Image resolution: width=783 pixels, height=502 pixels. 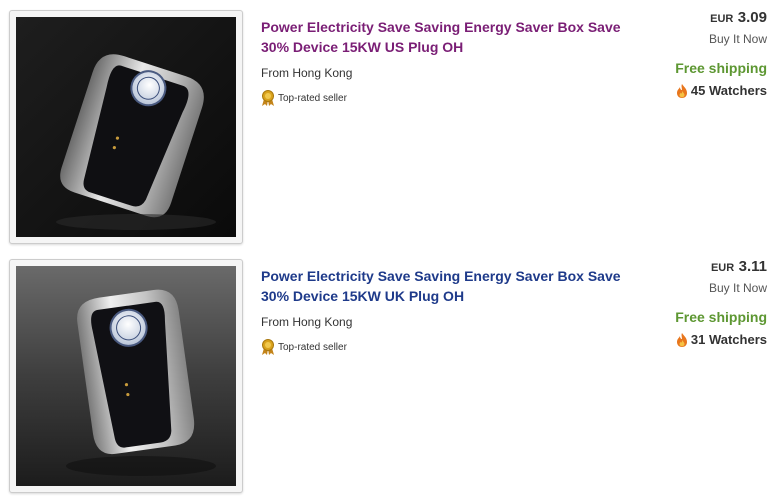 I want to click on price: EUR 3.09, so click(x=738, y=18).